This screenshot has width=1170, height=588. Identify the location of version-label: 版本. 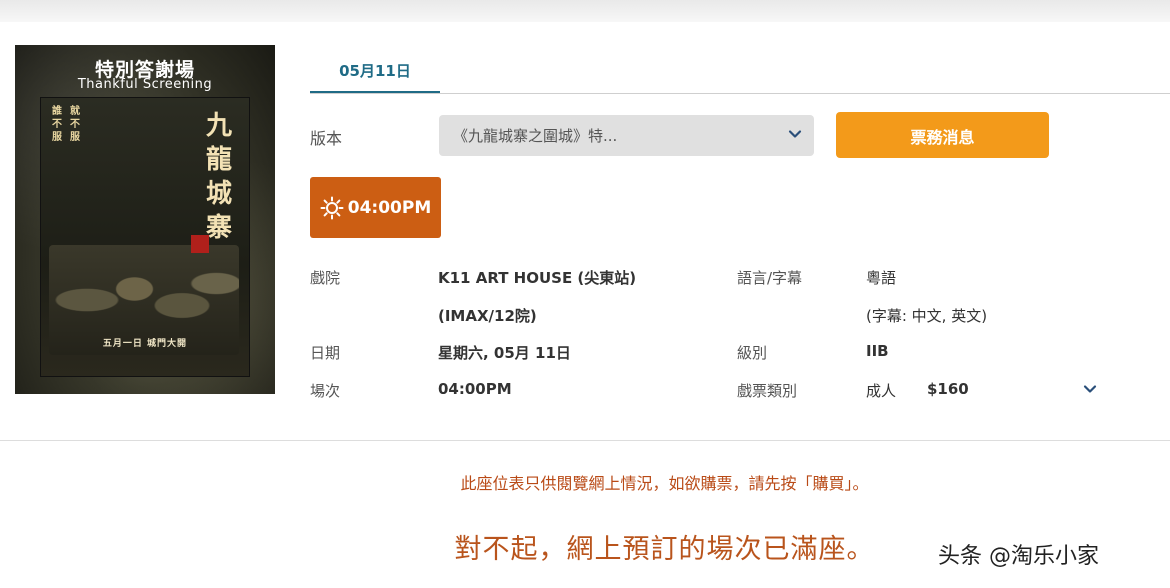
(326, 138).